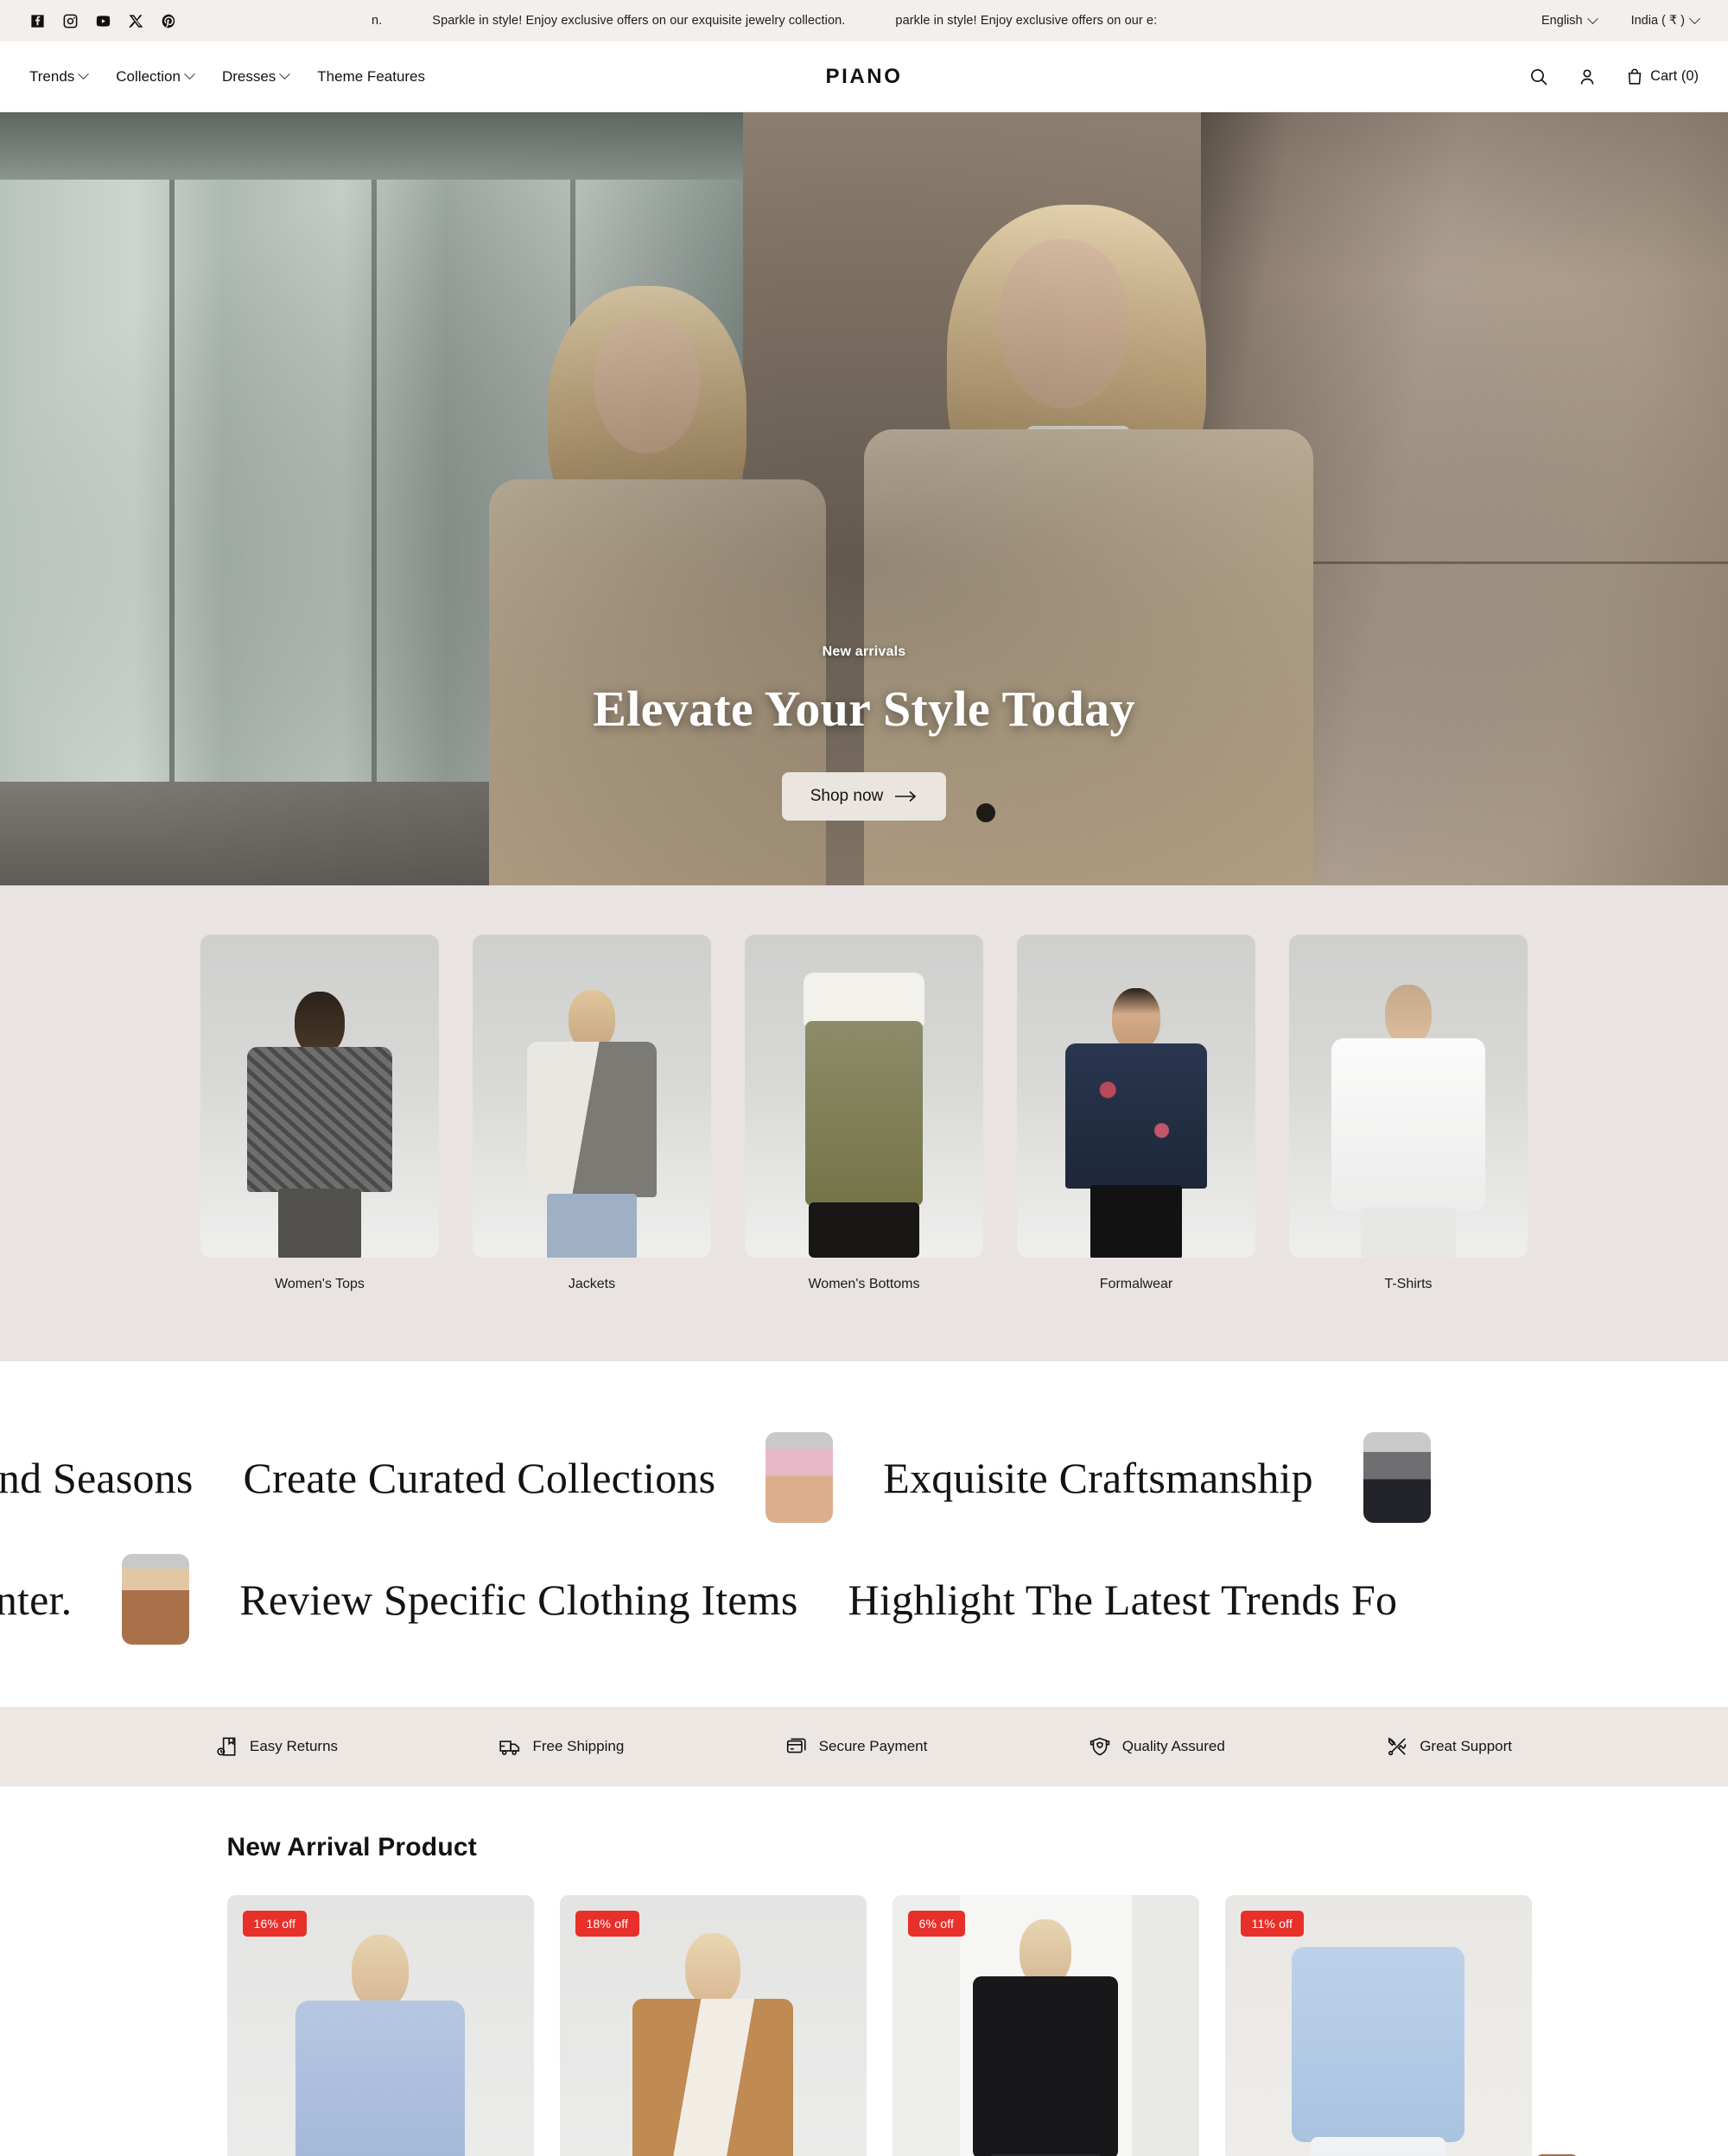  Describe the element at coordinates (1620, 20) in the screenshot. I see `locale-selectors: English India ( ₹ )` at that location.